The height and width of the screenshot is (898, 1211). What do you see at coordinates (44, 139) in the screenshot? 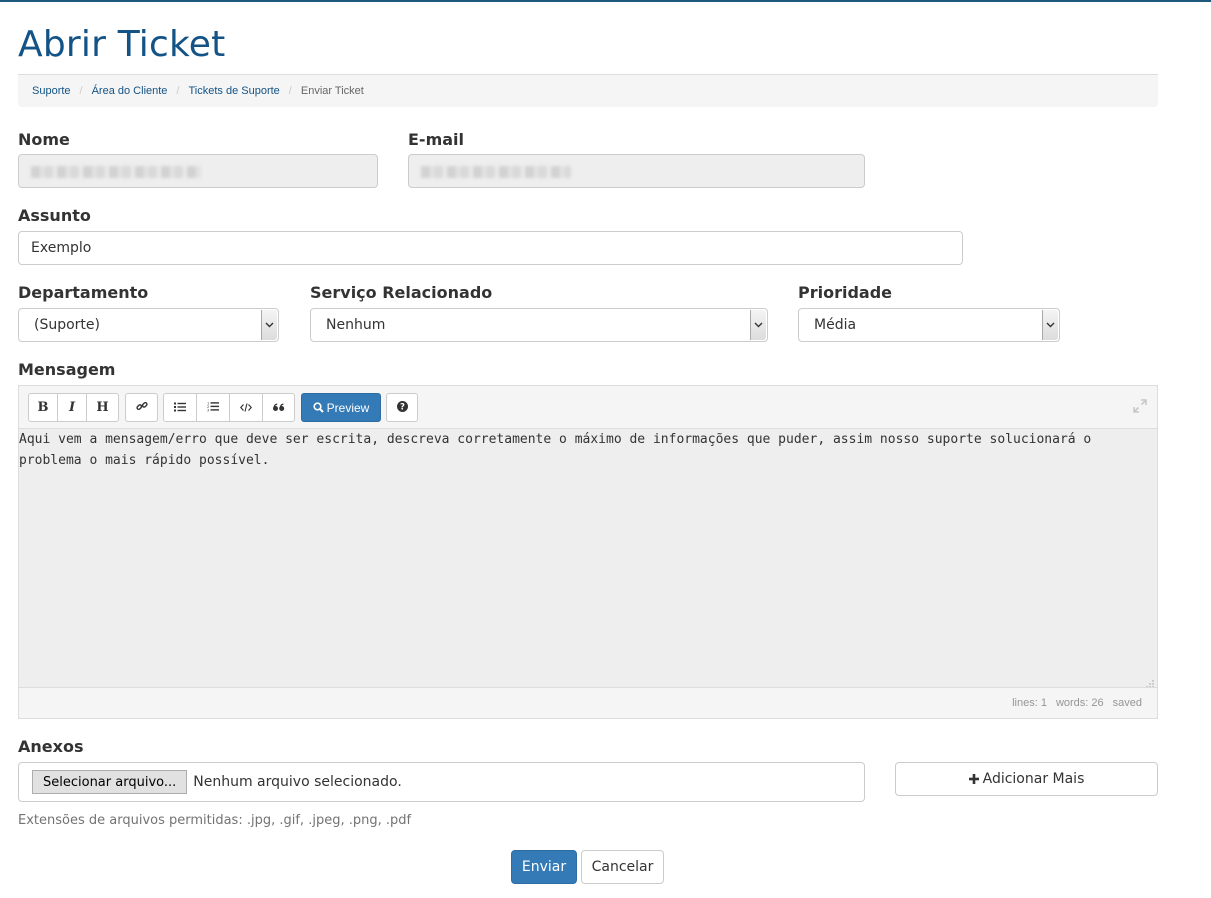
I see `name-label: Nome` at bounding box center [44, 139].